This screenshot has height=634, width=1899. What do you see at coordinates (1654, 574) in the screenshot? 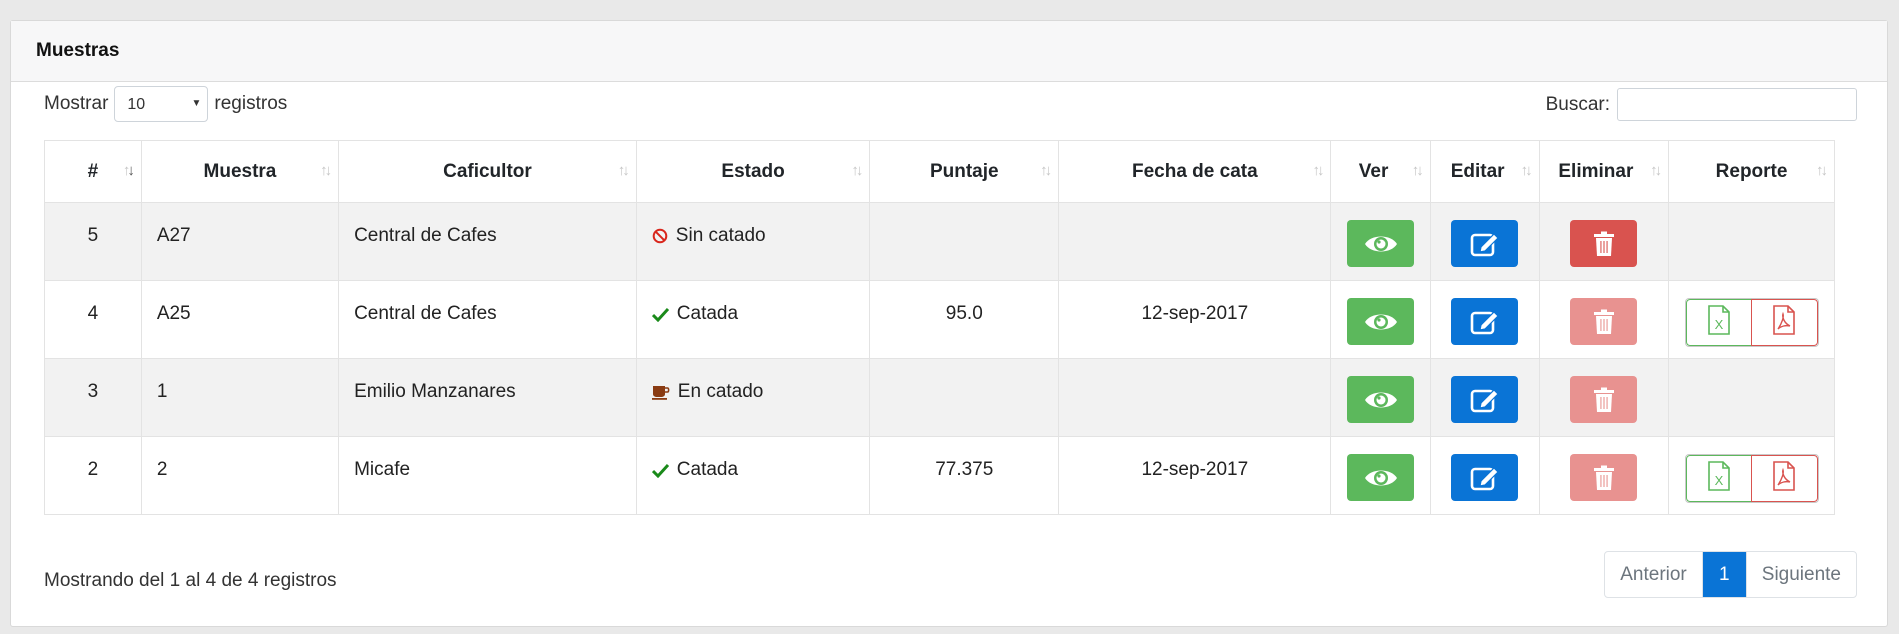
I see `pagination-prev: Anterior` at bounding box center [1654, 574].